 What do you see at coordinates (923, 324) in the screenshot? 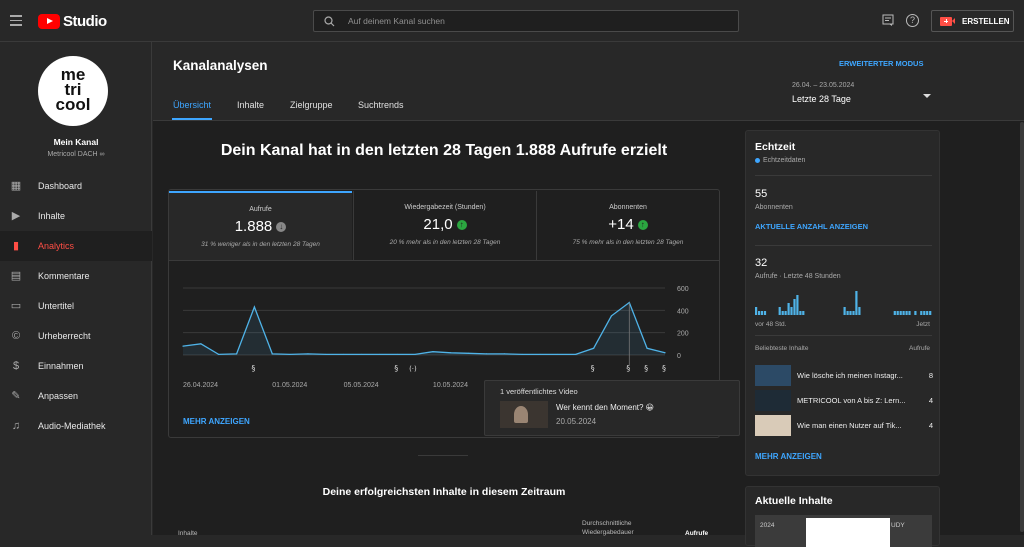
I see `bar-right-label: Jetzt` at bounding box center [923, 324].